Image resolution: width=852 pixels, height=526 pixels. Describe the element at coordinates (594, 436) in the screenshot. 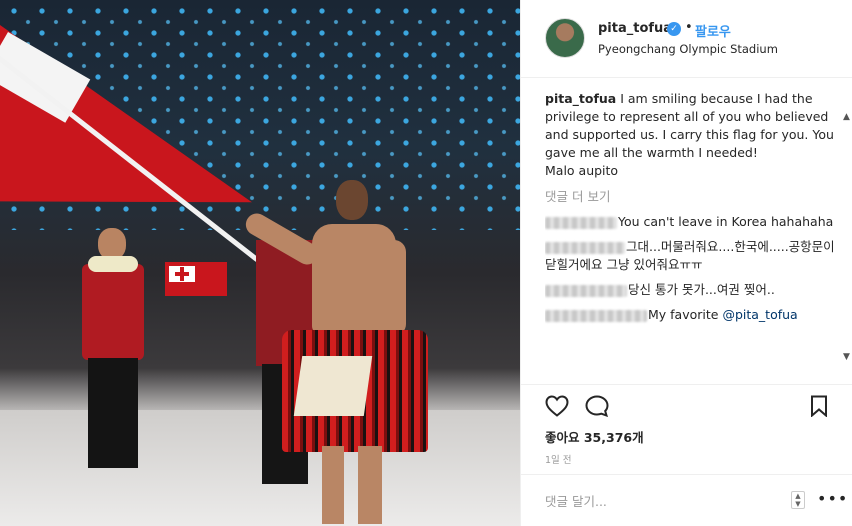

I see `likes-count: 좋아요 35,376개` at that location.